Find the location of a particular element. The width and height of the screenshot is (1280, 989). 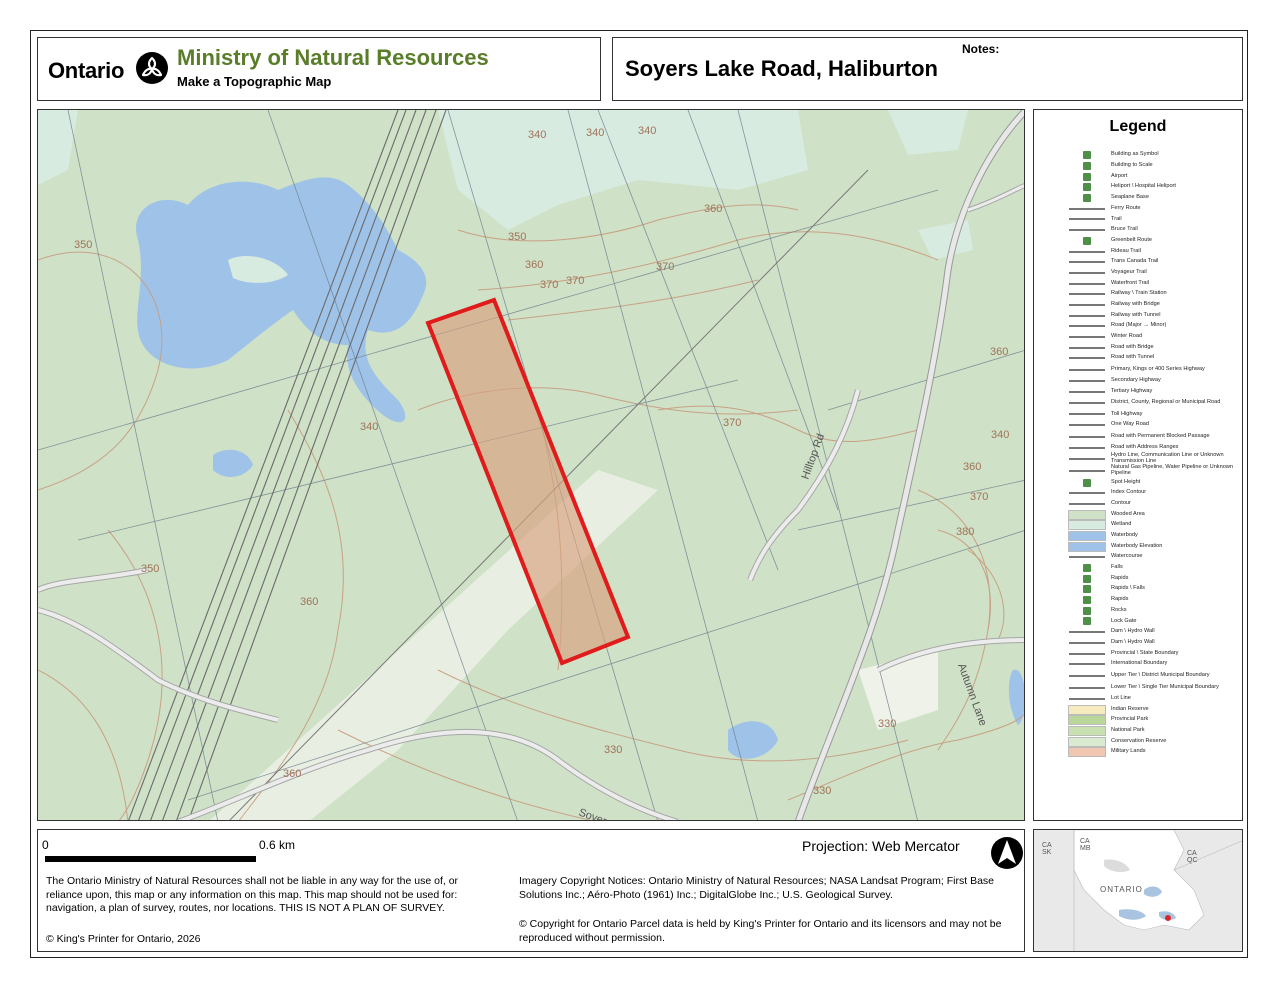

ontario-wordmark: Ontario is located at coordinates (86, 70).